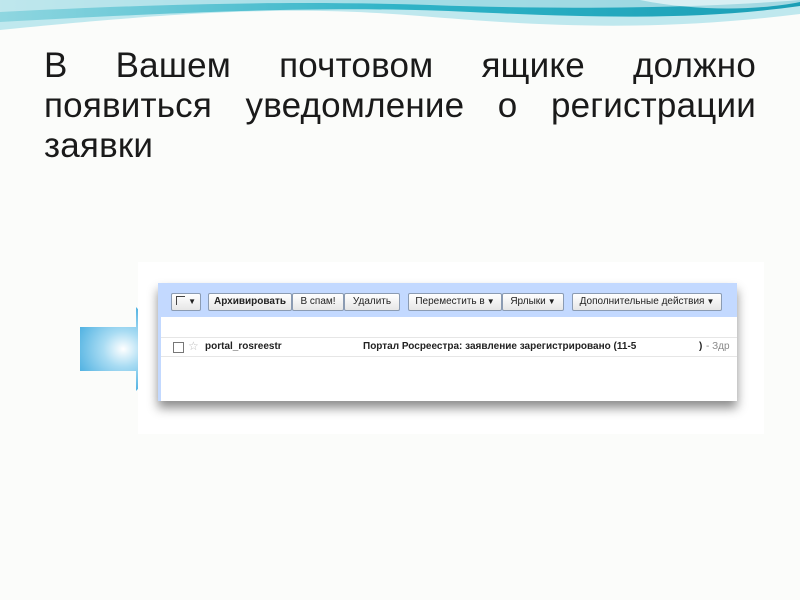  I want to click on row-checkbox, so click(178, 347).